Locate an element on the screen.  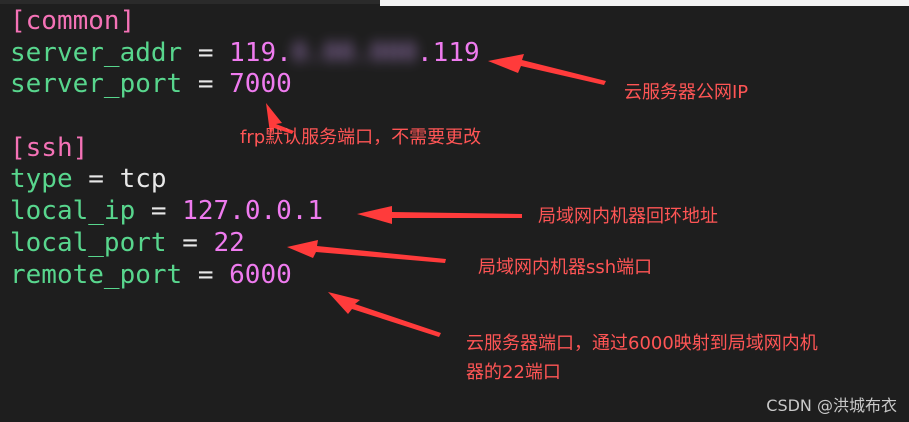
line-server-addr: server_addr = 119.0.00.000.119 is located at coordinates (245, 54).